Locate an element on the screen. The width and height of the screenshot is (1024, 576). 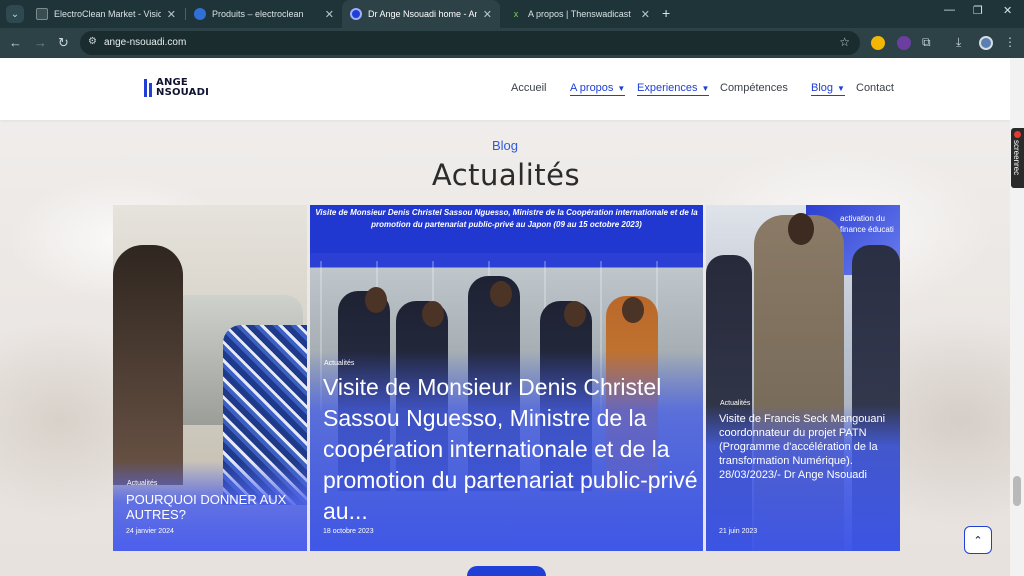
nav-experiences: Experiences ▼ is located at coordinates (673, 89).